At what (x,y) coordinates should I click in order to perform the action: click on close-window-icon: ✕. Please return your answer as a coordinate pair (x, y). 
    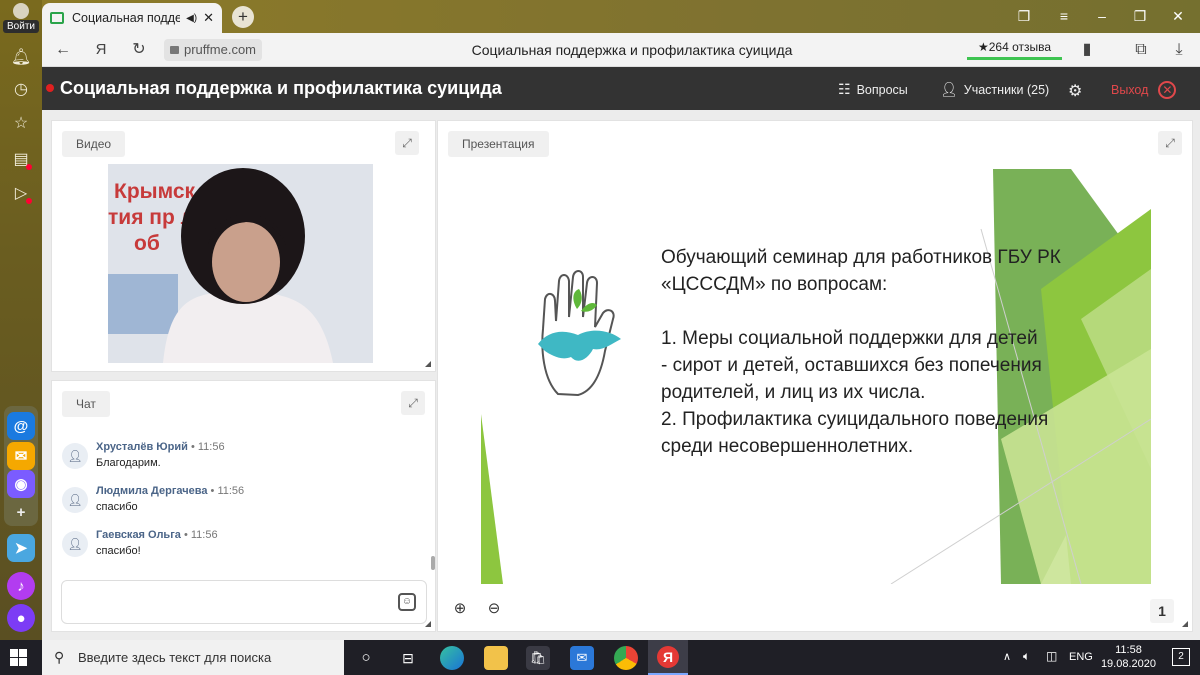
    Looking at the image, I should click on (1178, 16).